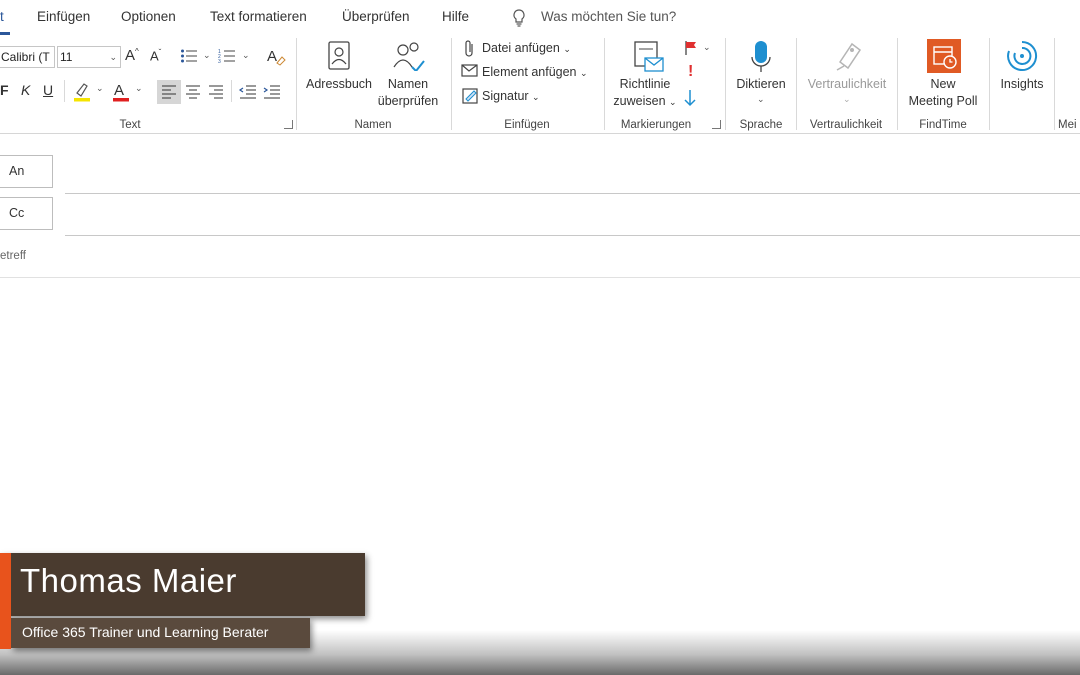 Image resolution: width=1080 pixels, height=675 pixels. I want to click on findtime-tile, so click(944, 56).